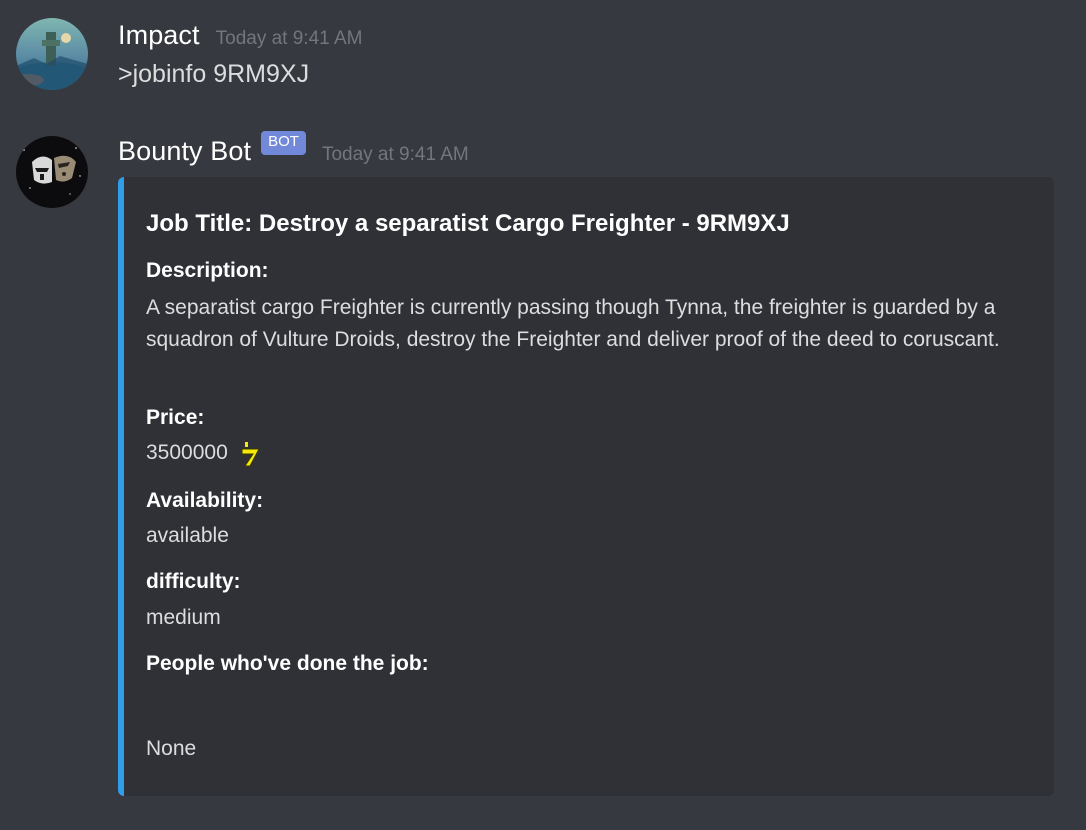 This screenshot has height=830, width=1086. What do you see at coordinates (543, 55) in the screenshot?
I see `message-impact: Impact Today at 9:41 AM >jobinfo 9RM9XJ` at bounding box center [543, 55].